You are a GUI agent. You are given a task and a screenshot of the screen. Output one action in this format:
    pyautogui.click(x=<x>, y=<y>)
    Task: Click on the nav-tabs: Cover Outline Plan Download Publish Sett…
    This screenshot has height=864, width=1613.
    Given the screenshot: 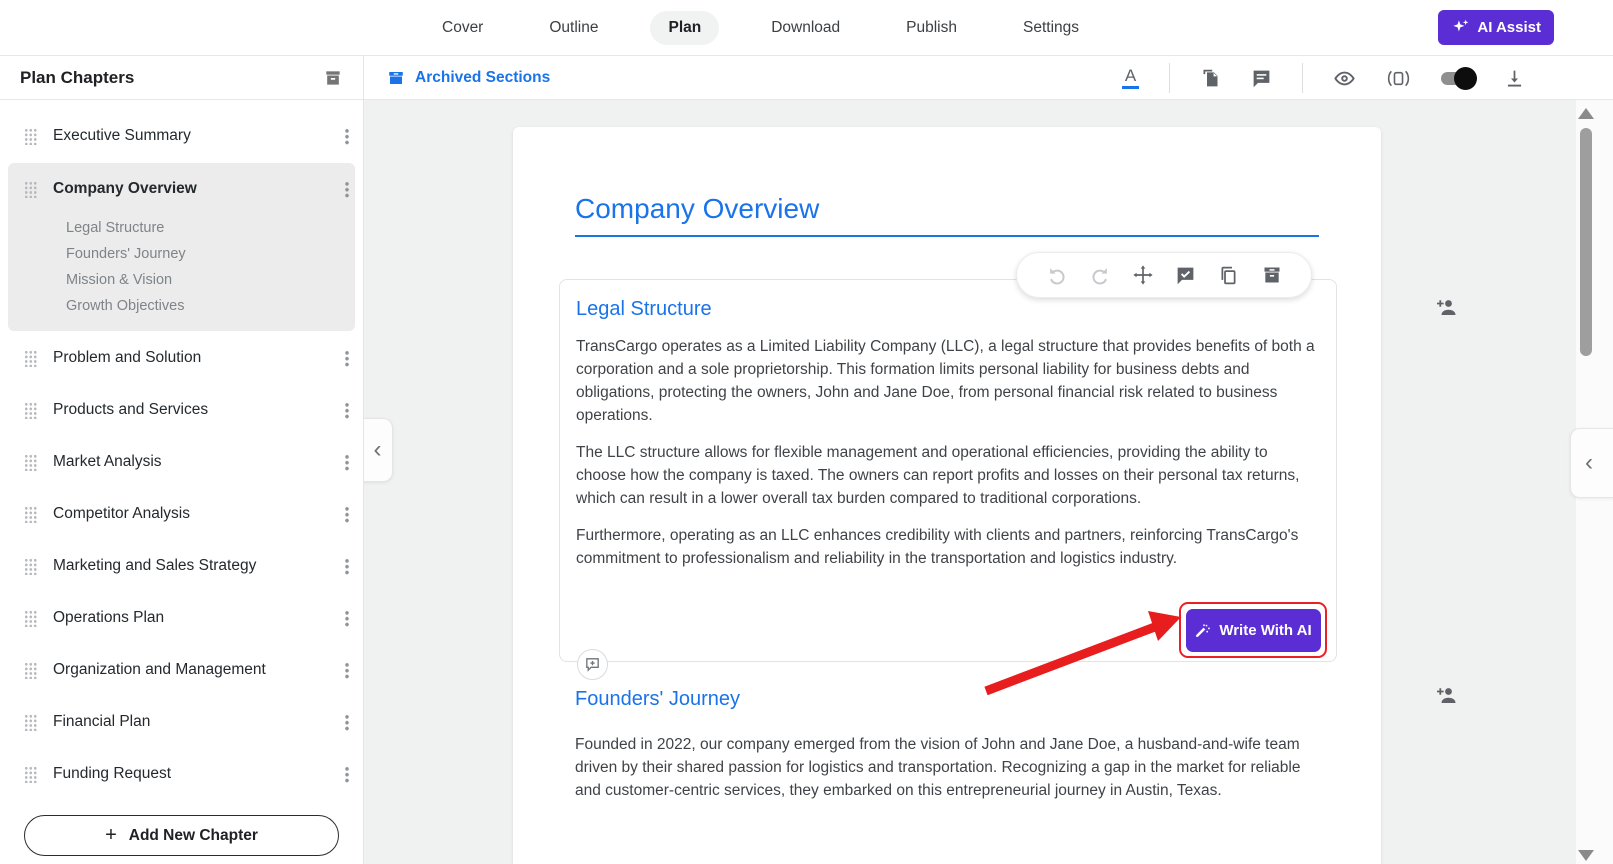 What is the action you would take?
    pyautogui.click(x=760, y=28)
    